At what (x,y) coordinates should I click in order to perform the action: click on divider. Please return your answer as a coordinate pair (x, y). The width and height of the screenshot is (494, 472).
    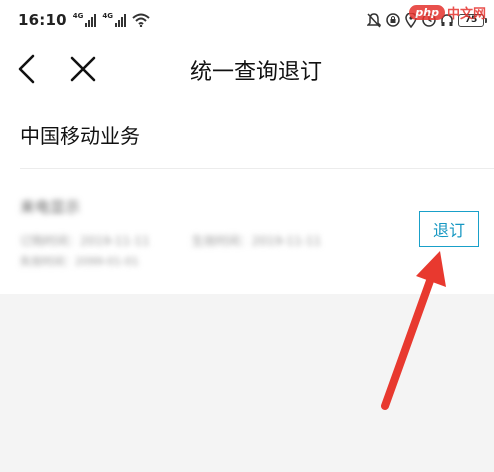
    Looking at the image, I should click on (257, 168).